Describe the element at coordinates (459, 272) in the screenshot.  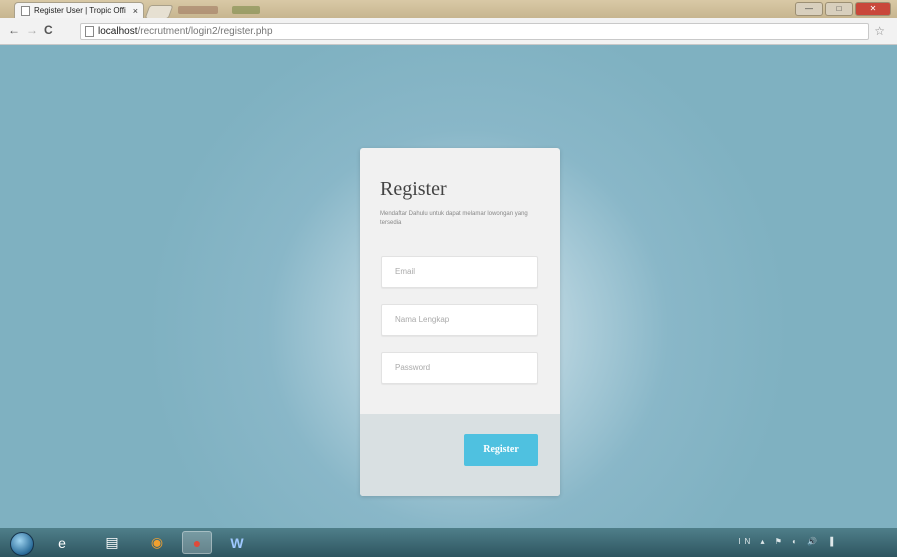
I see `email-field: Email` at that location.